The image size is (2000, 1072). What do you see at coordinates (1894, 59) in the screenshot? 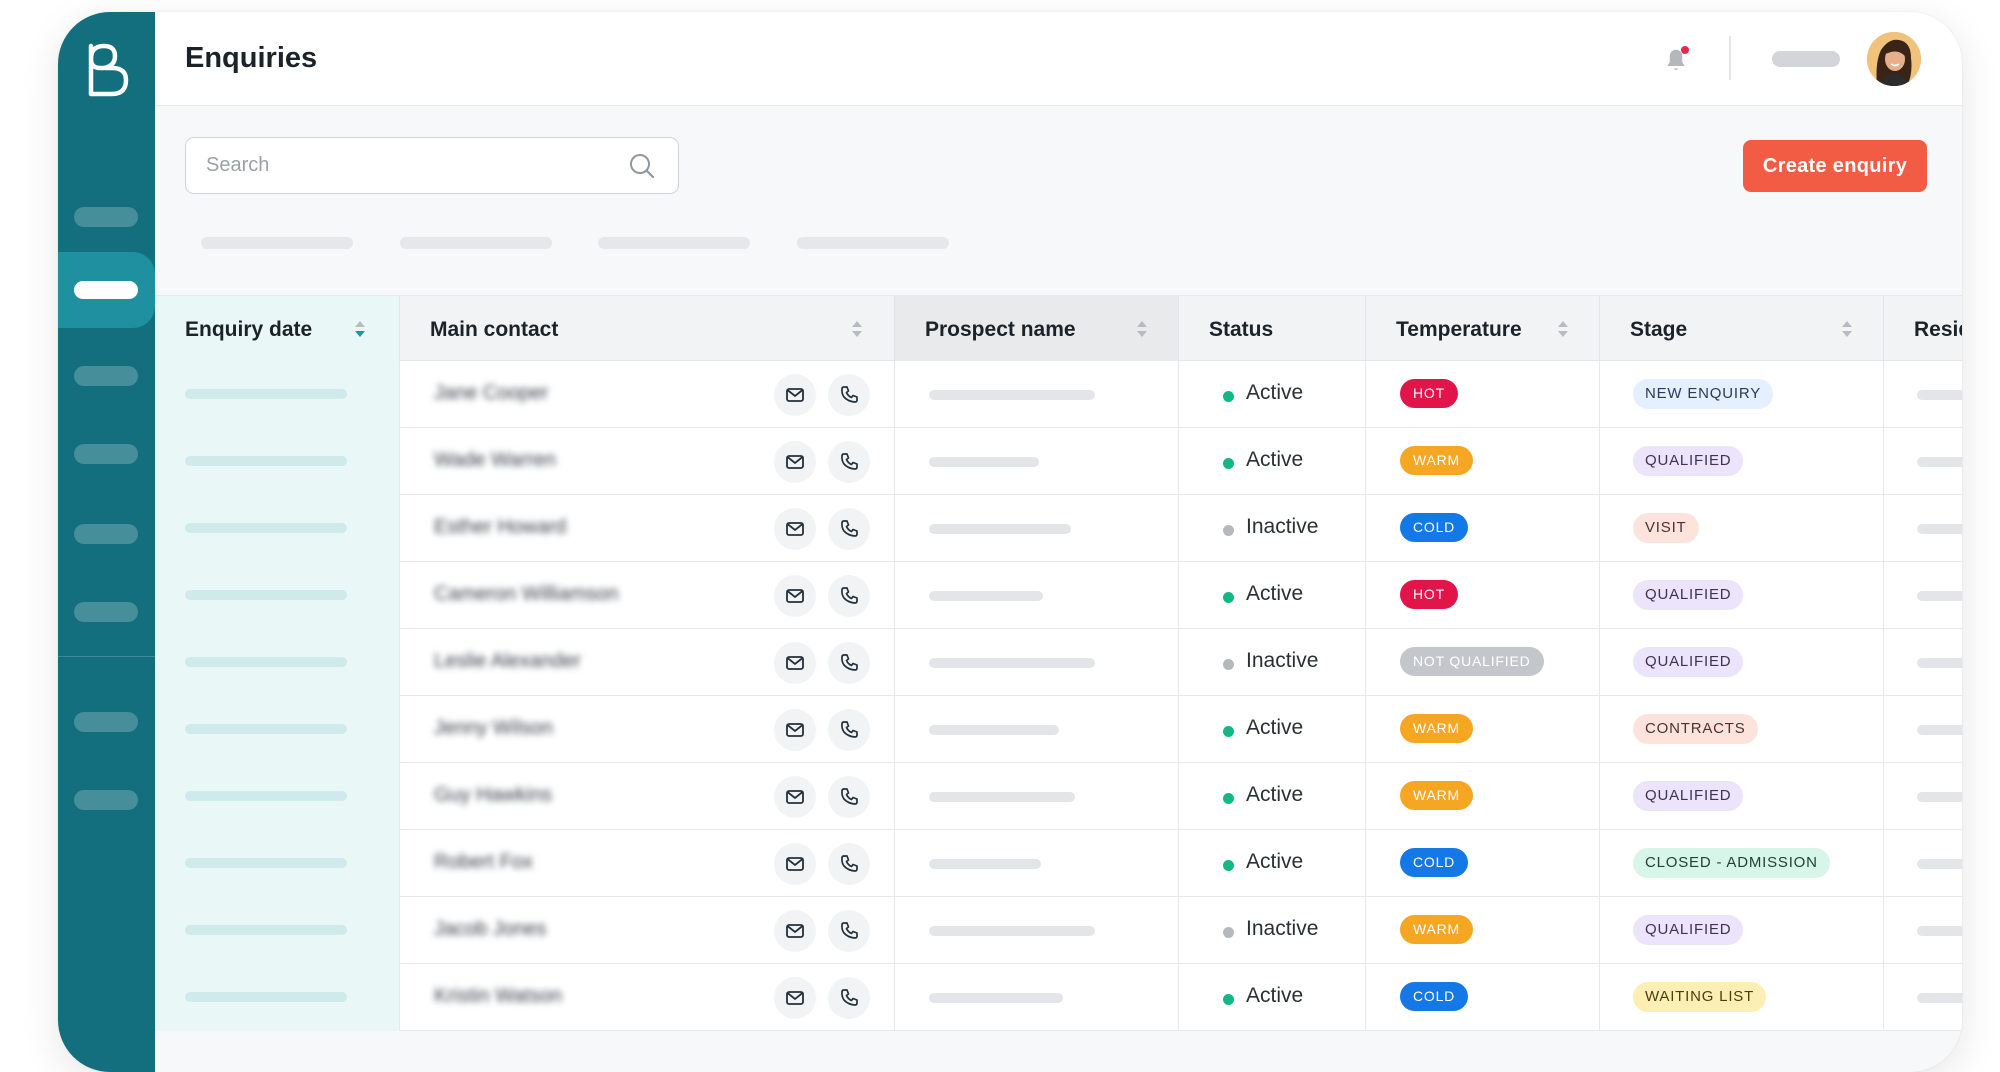
I see `avatar` at bounding box center [1894, 59].